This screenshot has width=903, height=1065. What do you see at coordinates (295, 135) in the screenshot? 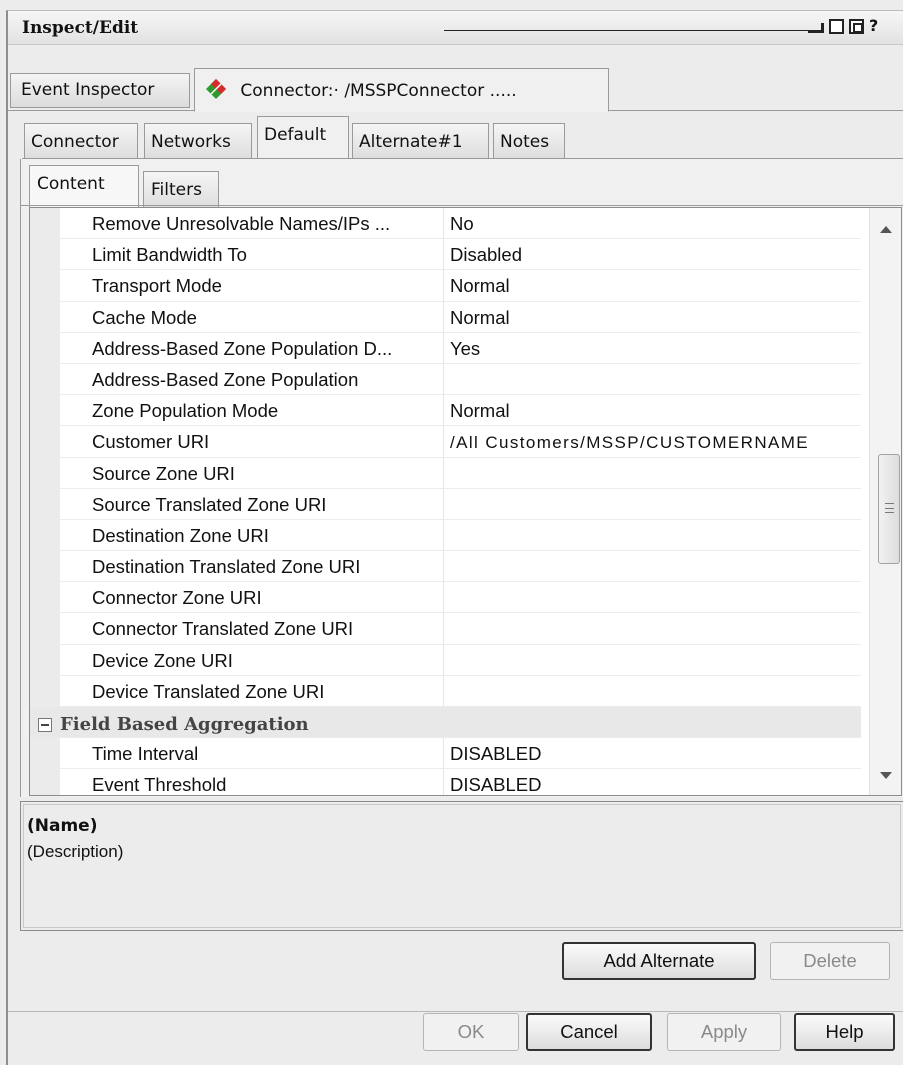
I see `tab-label: Default` at bounding box center [295, 135].